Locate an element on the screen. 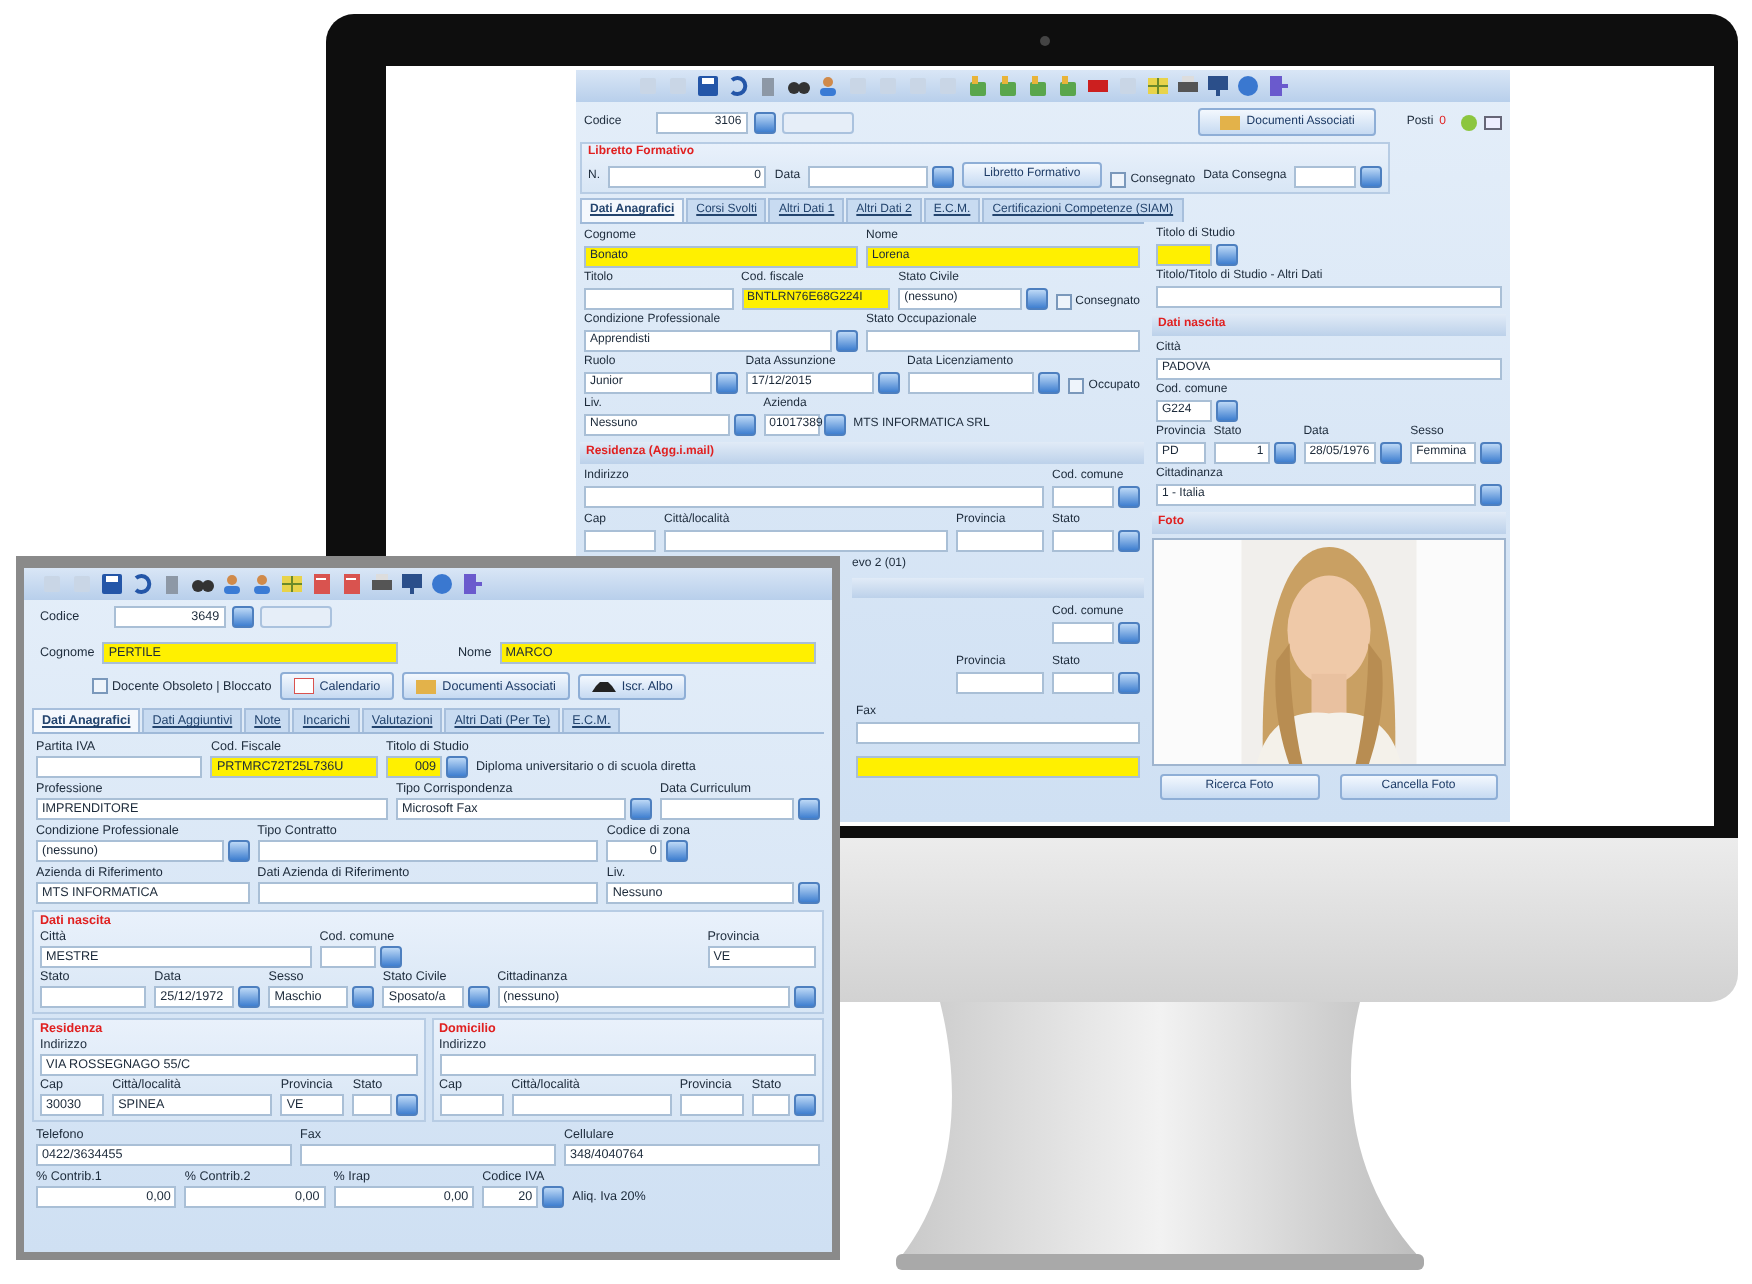 The width and height of the screenshot is (1752, 1284). marker-icon is located at coordinates (1098, 86).